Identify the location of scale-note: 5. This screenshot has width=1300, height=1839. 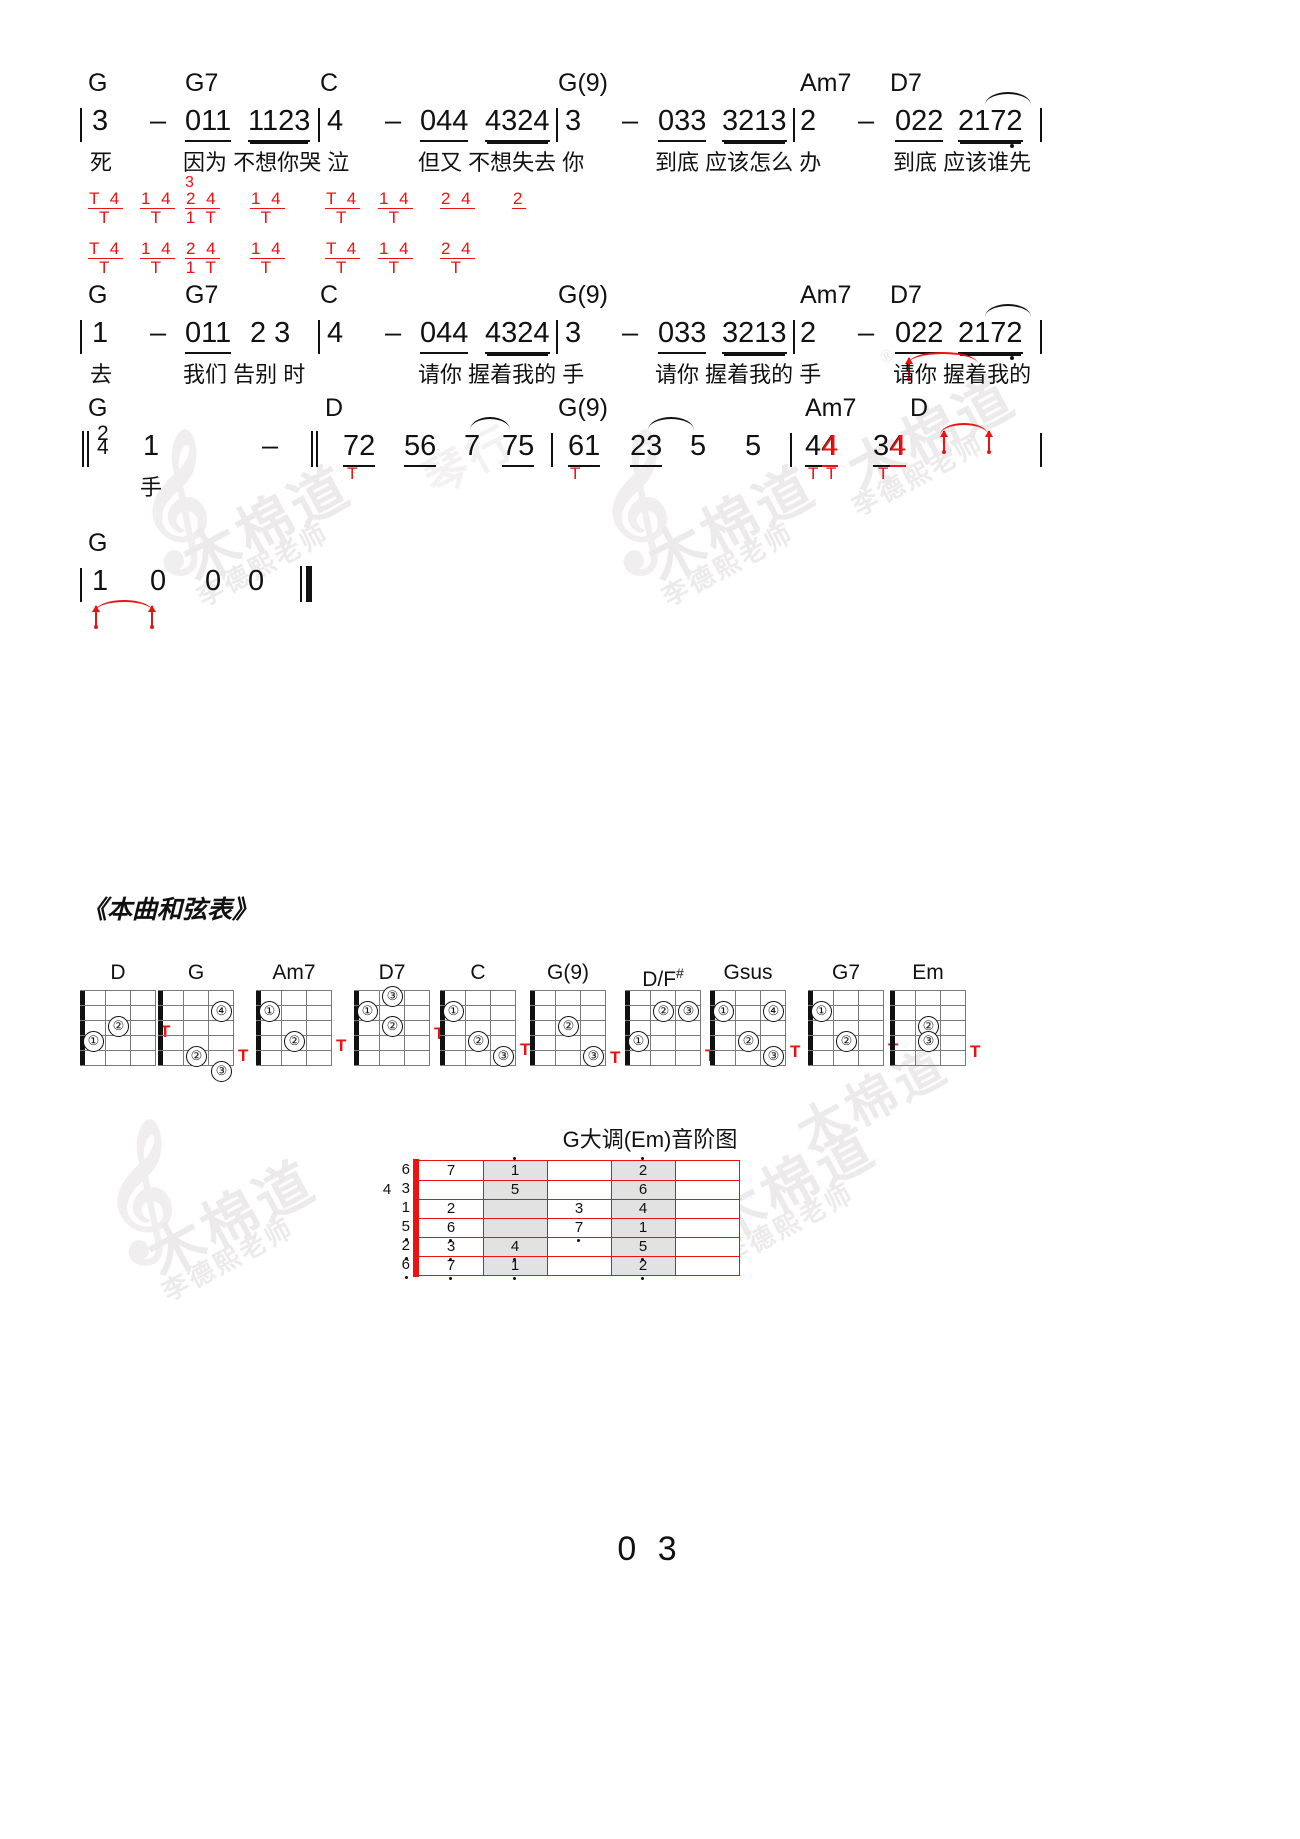
(515, 1189).